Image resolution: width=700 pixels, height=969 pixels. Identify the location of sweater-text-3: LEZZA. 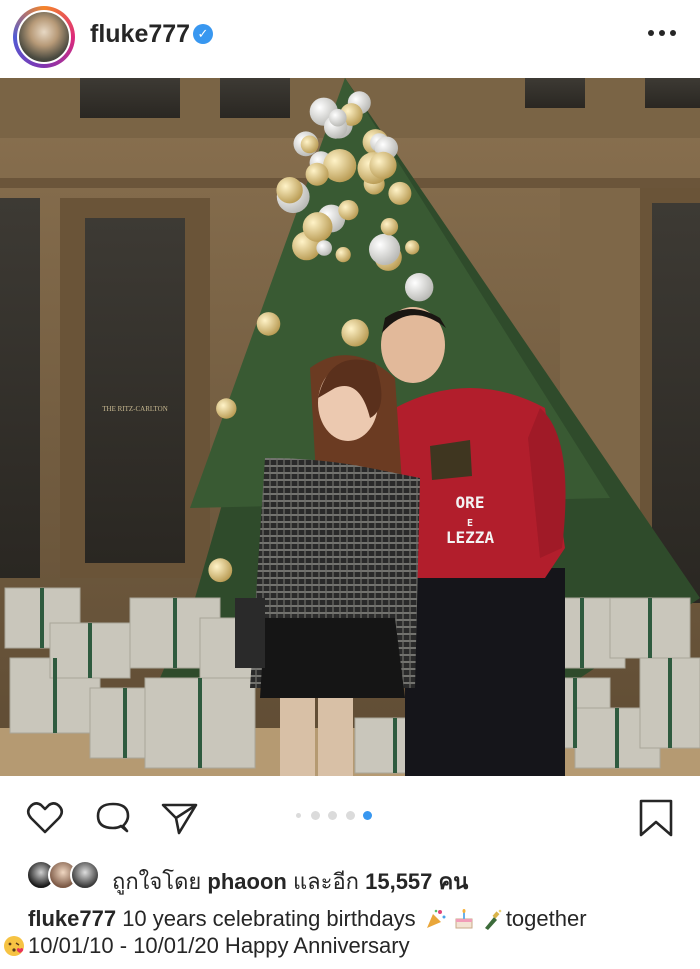
(470, 537).